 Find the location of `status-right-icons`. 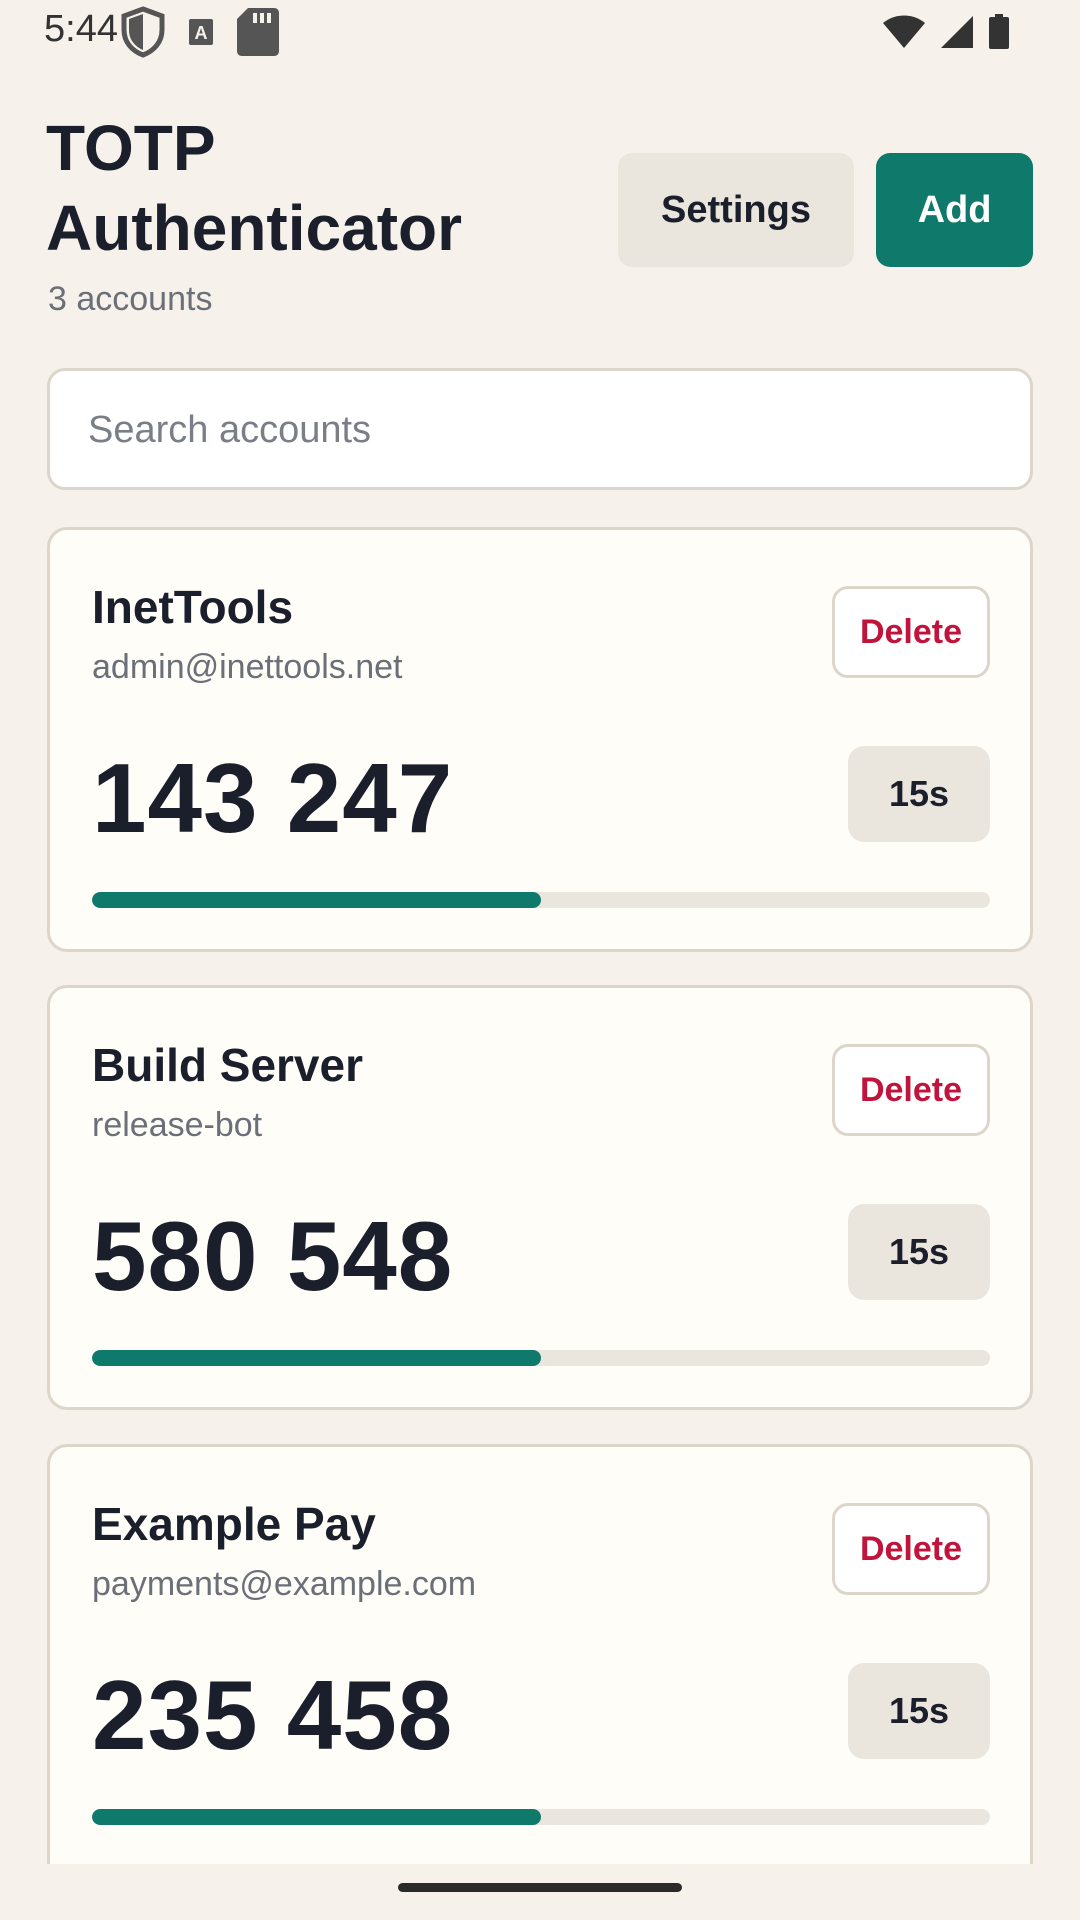

status-right-icons is located at coordinates (946, 32).